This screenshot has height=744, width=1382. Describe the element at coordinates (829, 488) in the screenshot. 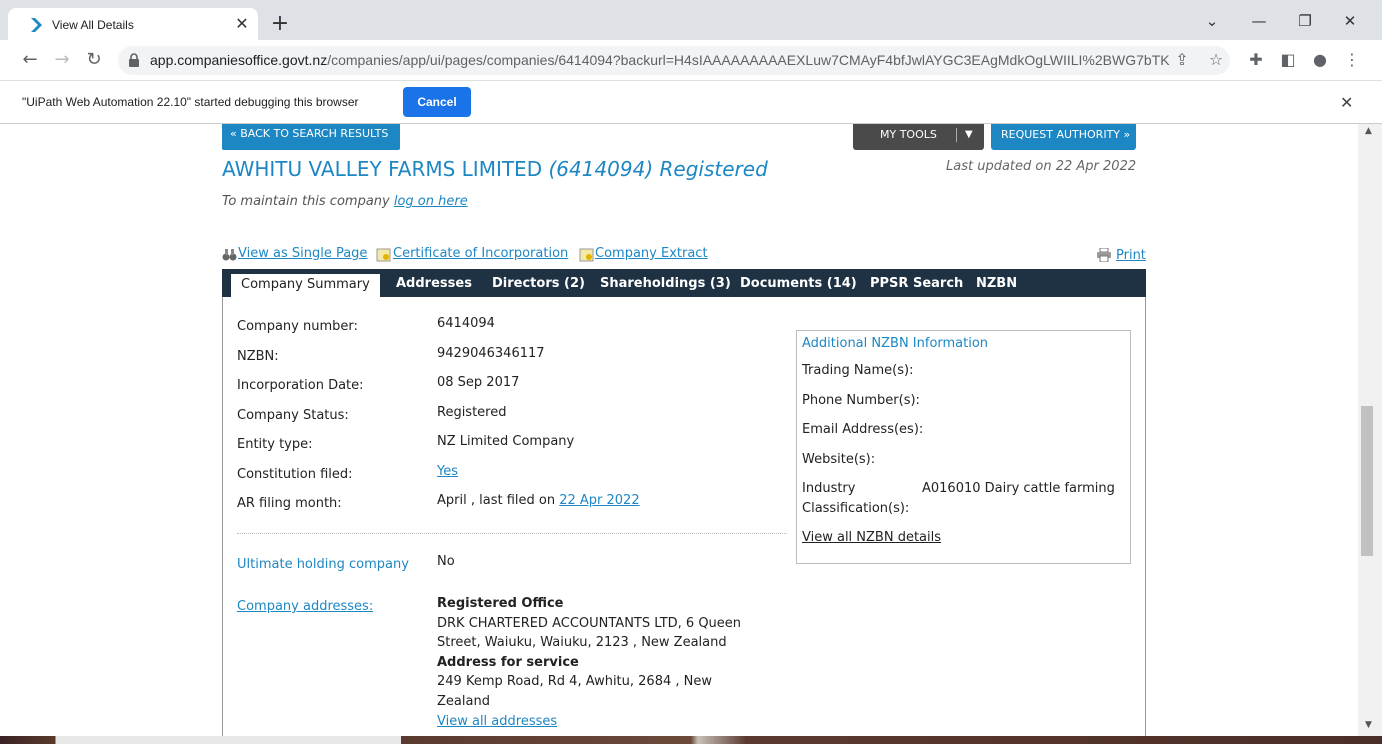

I see `industry-label: Industry` at that location.